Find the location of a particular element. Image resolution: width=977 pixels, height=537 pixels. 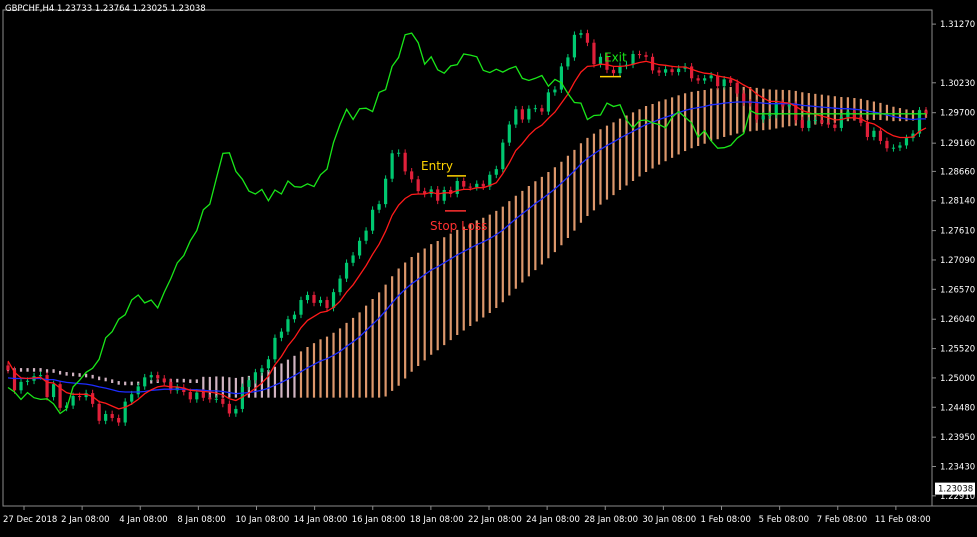

y-tick-label: 1.29700 is located at coordinates (957, 114).